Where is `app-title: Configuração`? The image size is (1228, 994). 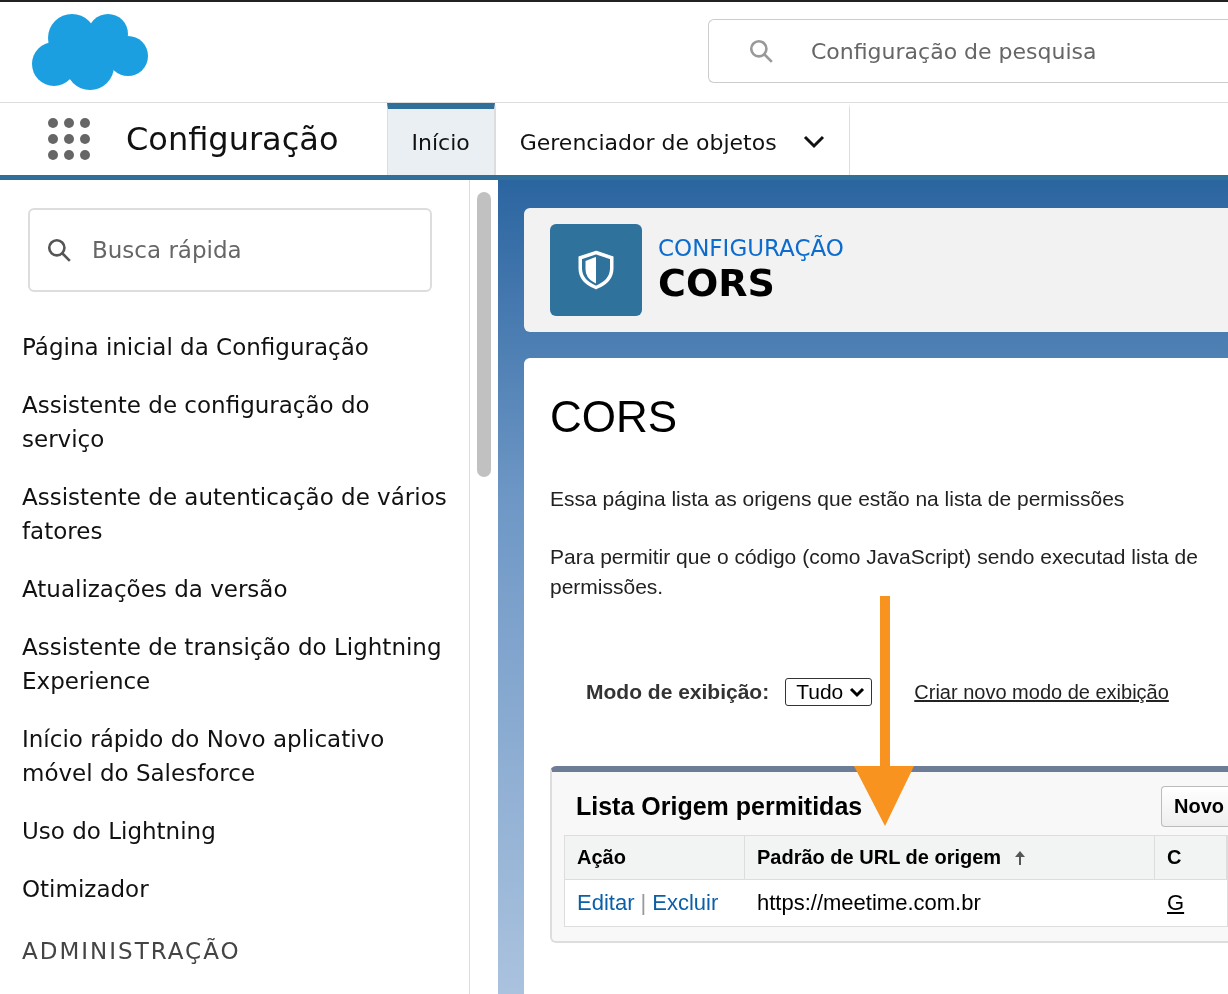 app-title: Configuração is located at coordinates (232, 139).